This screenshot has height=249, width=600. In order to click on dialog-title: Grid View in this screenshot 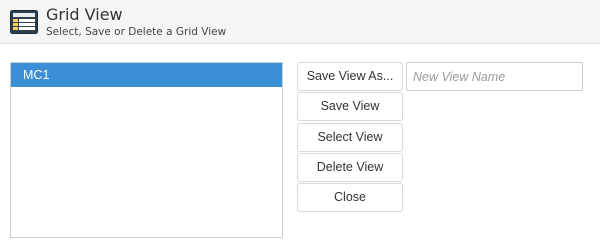, I will do `click(84, 14)`.